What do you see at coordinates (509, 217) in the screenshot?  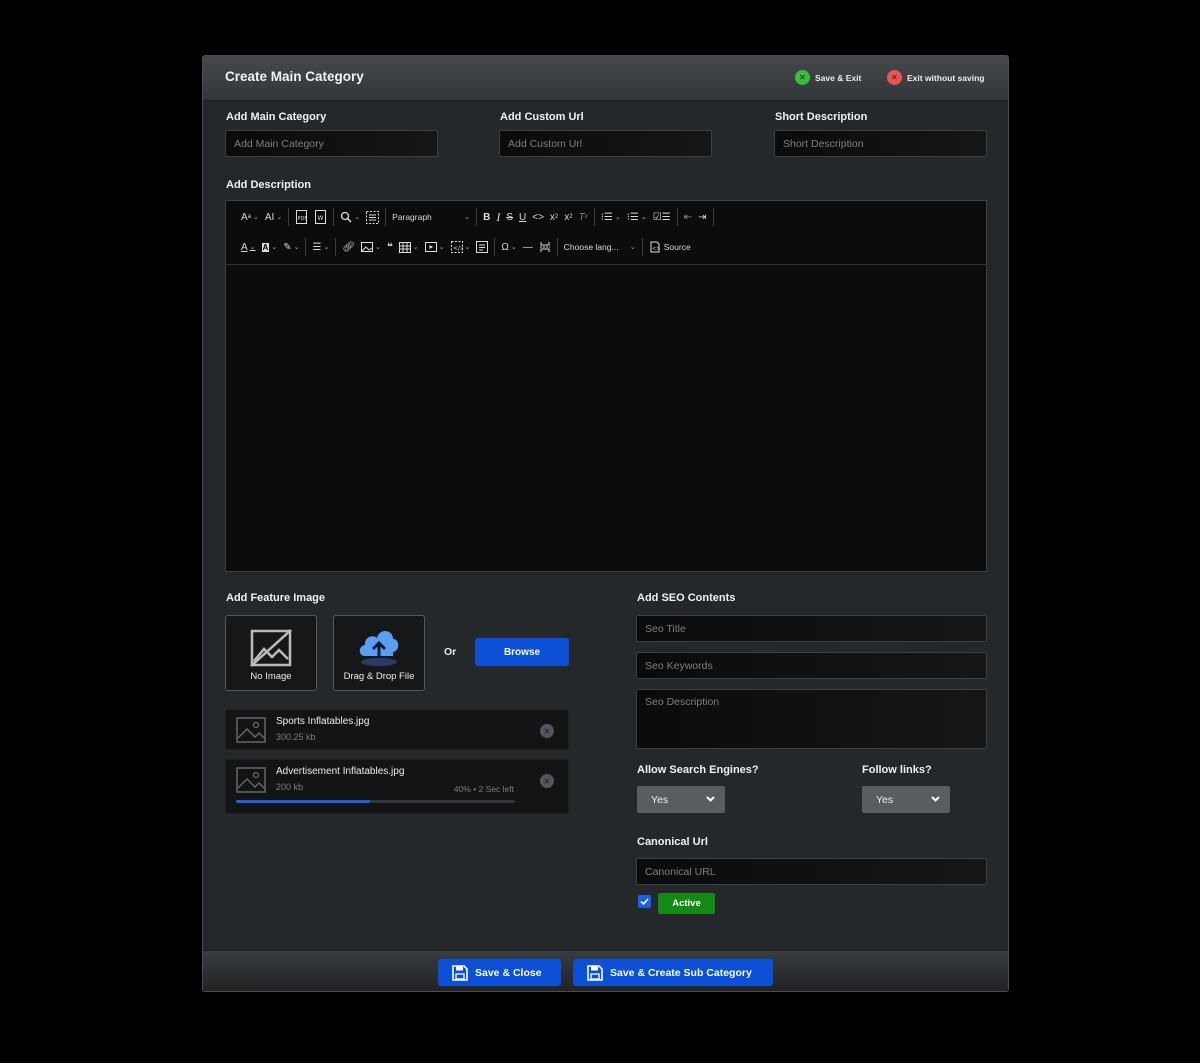 I see `strikethrough-icon: S` at bounding box center [509, 217].